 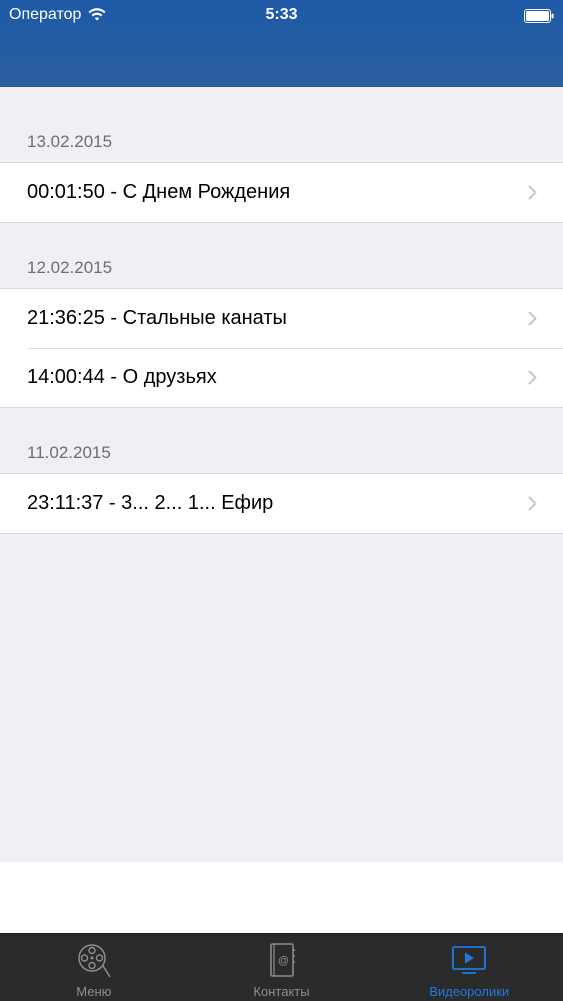 I want to click on list-item-label: 23:11:37 - 3... 2... 1... Ефир, so click(x=150, y=503).